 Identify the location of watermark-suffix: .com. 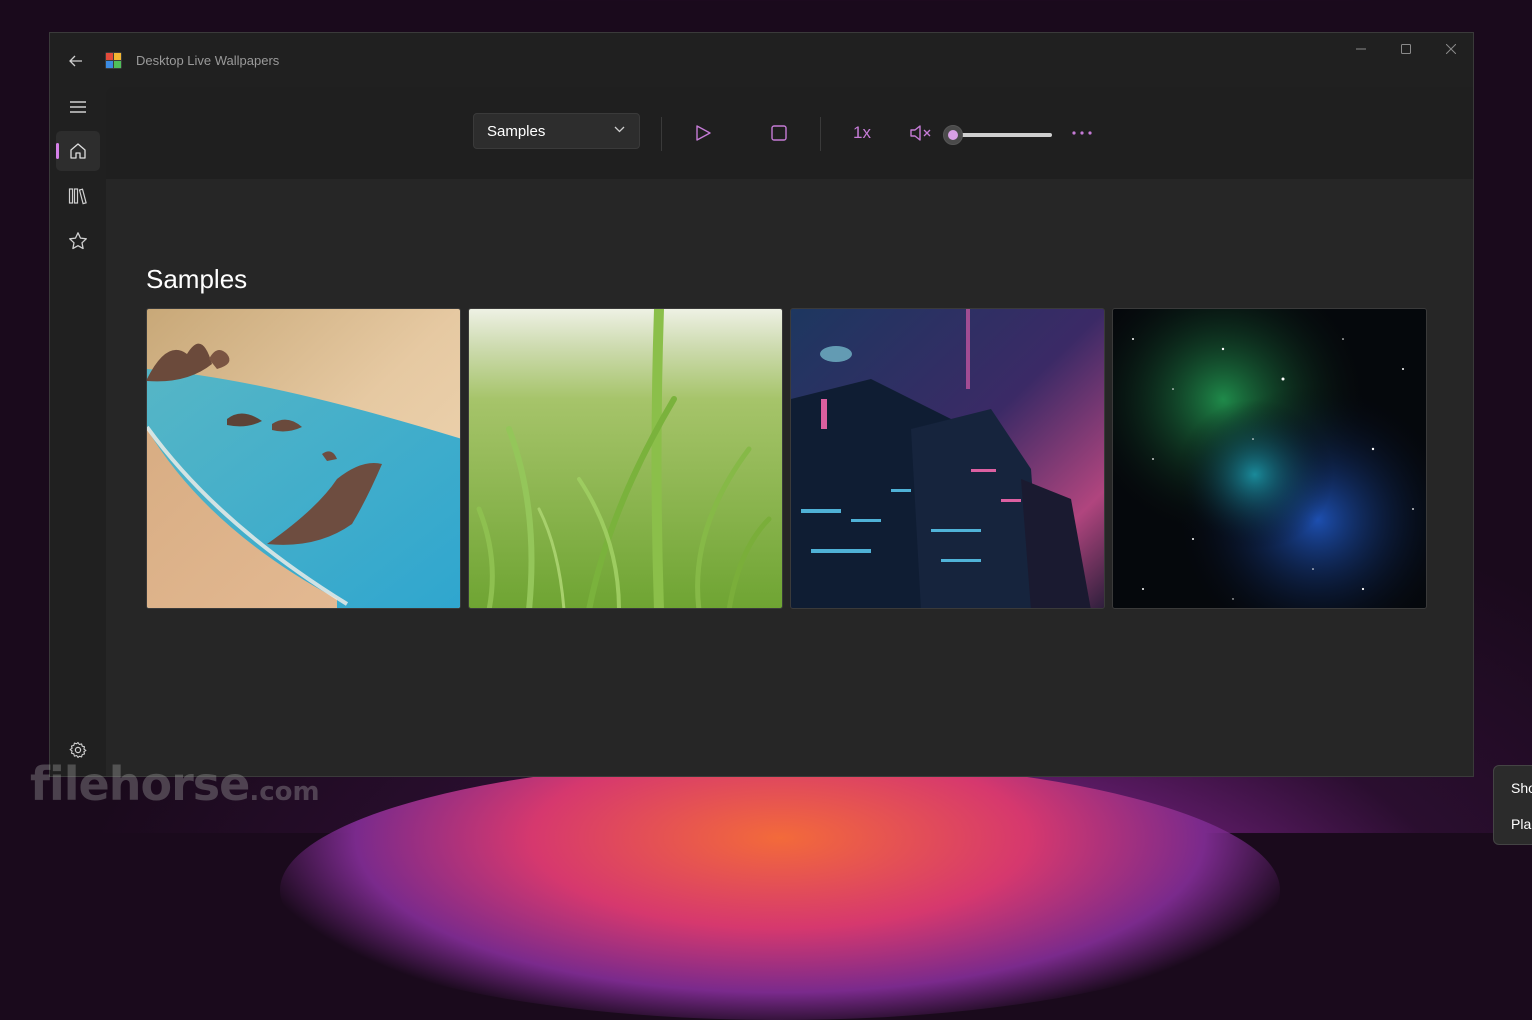
(284, 792).